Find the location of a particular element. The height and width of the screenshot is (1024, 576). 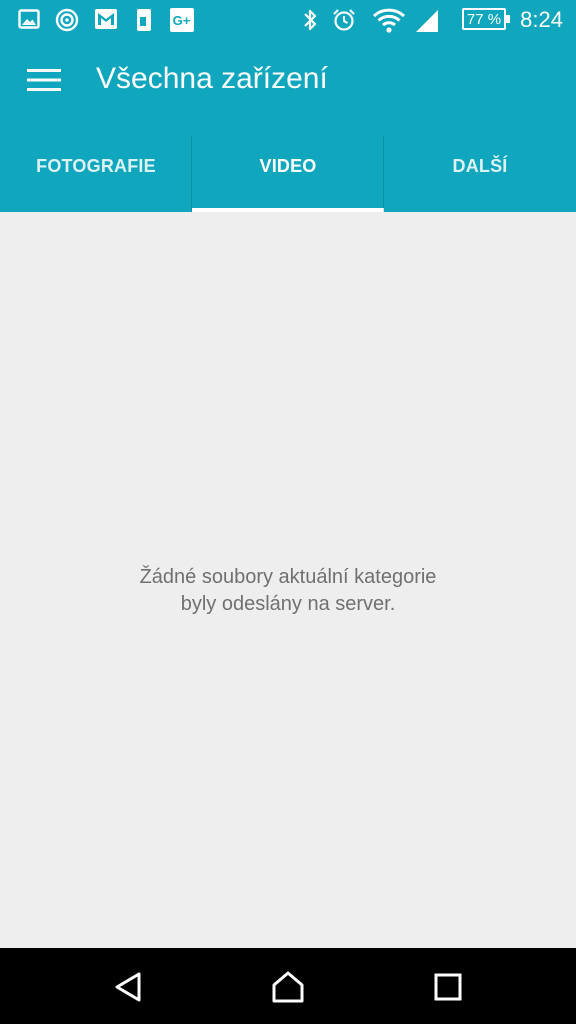

menu-button is located at coordinates (44, 80).